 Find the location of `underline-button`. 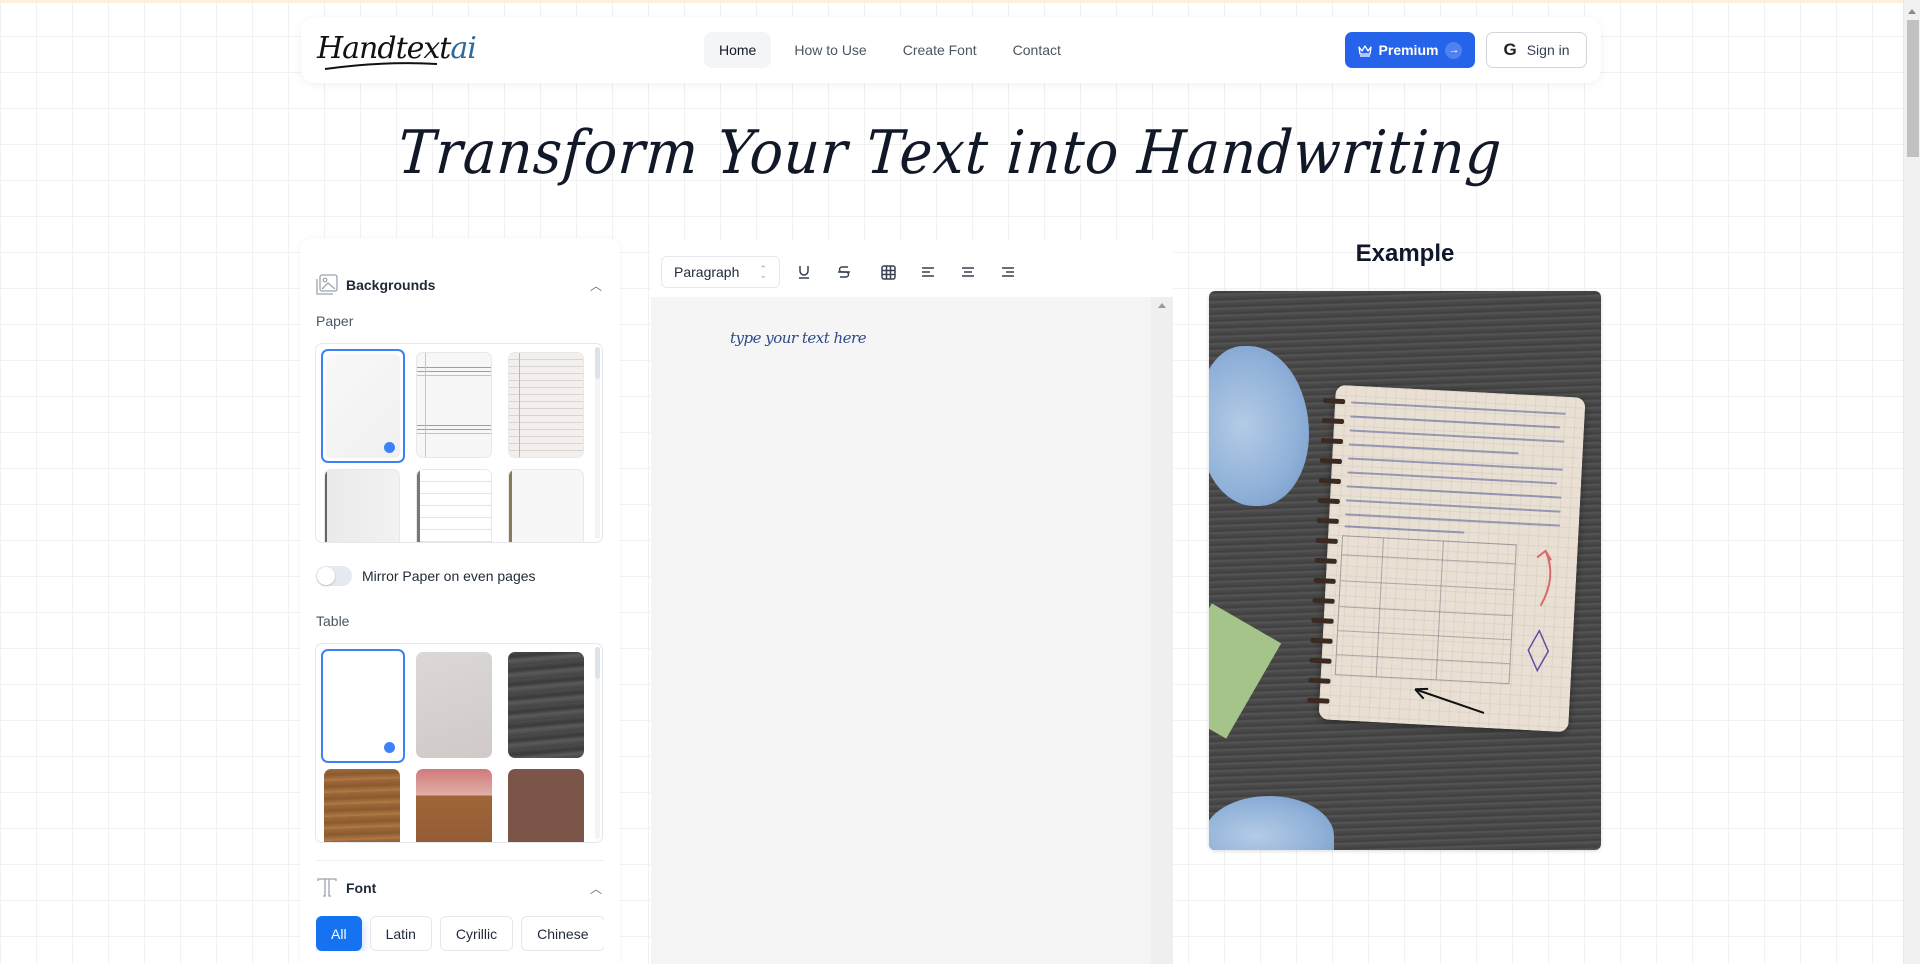

underline-button is located at coordinates (804, 272).